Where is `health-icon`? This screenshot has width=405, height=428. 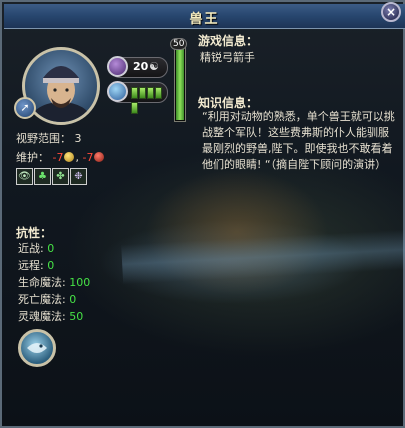
health-icon is located at coordinates (117, 91).